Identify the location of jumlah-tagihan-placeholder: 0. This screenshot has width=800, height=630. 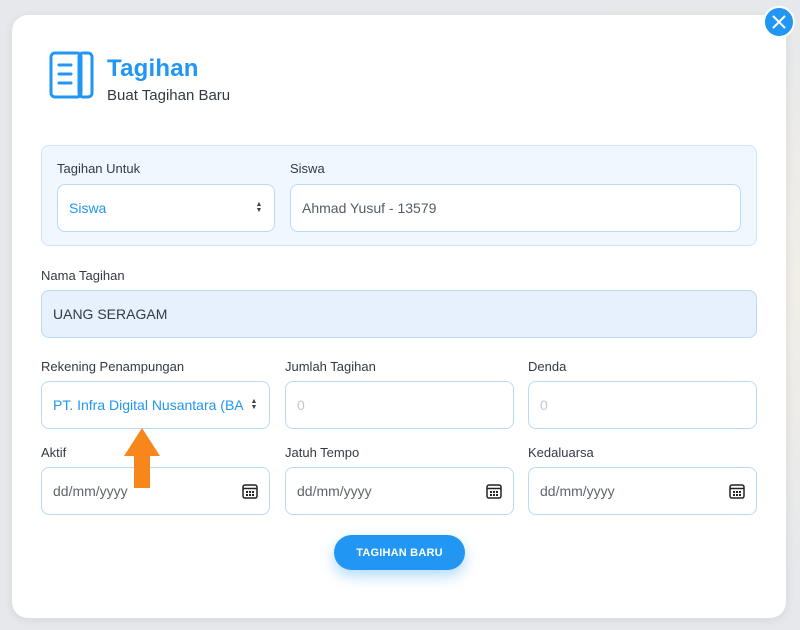
(301, 405).